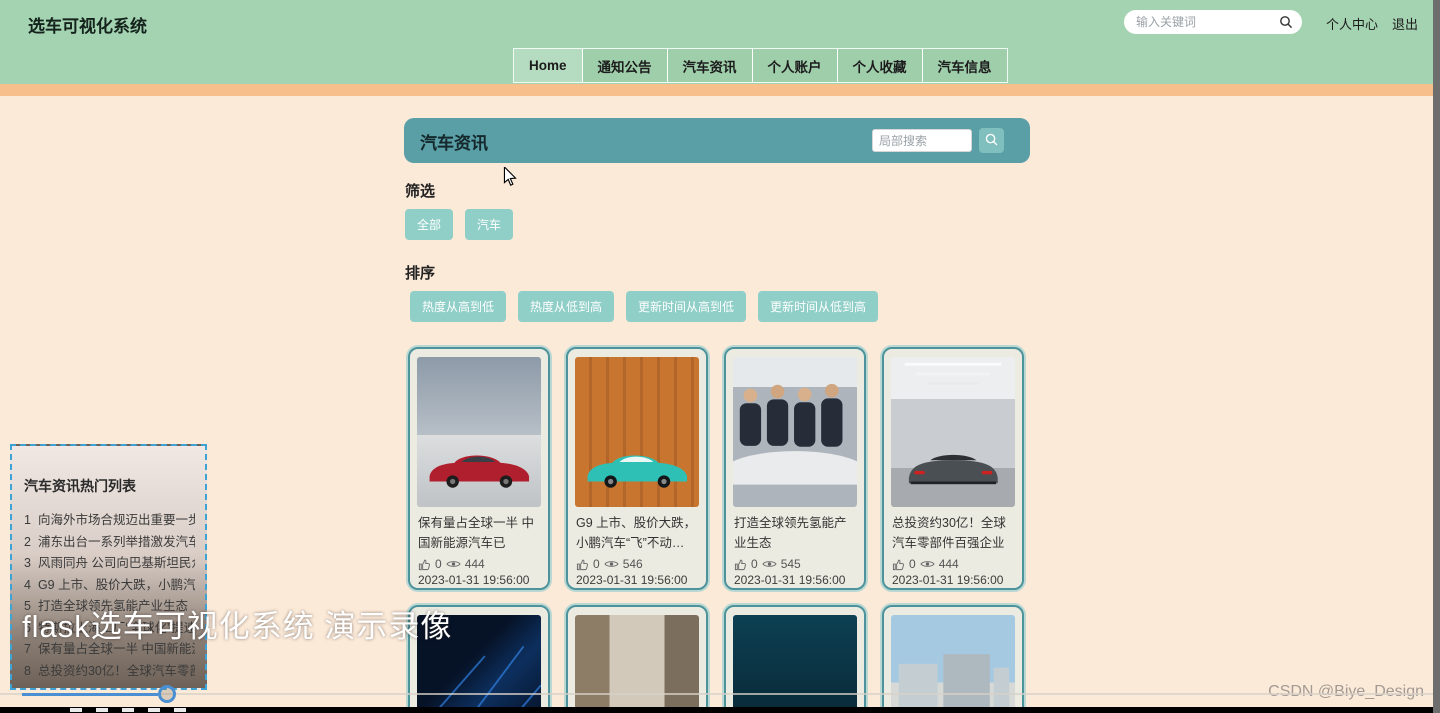  What do you see at coordinates (420, 191) in the screenshot?
I see `filter-heading: 筛选` at bounding box center [420, 191].